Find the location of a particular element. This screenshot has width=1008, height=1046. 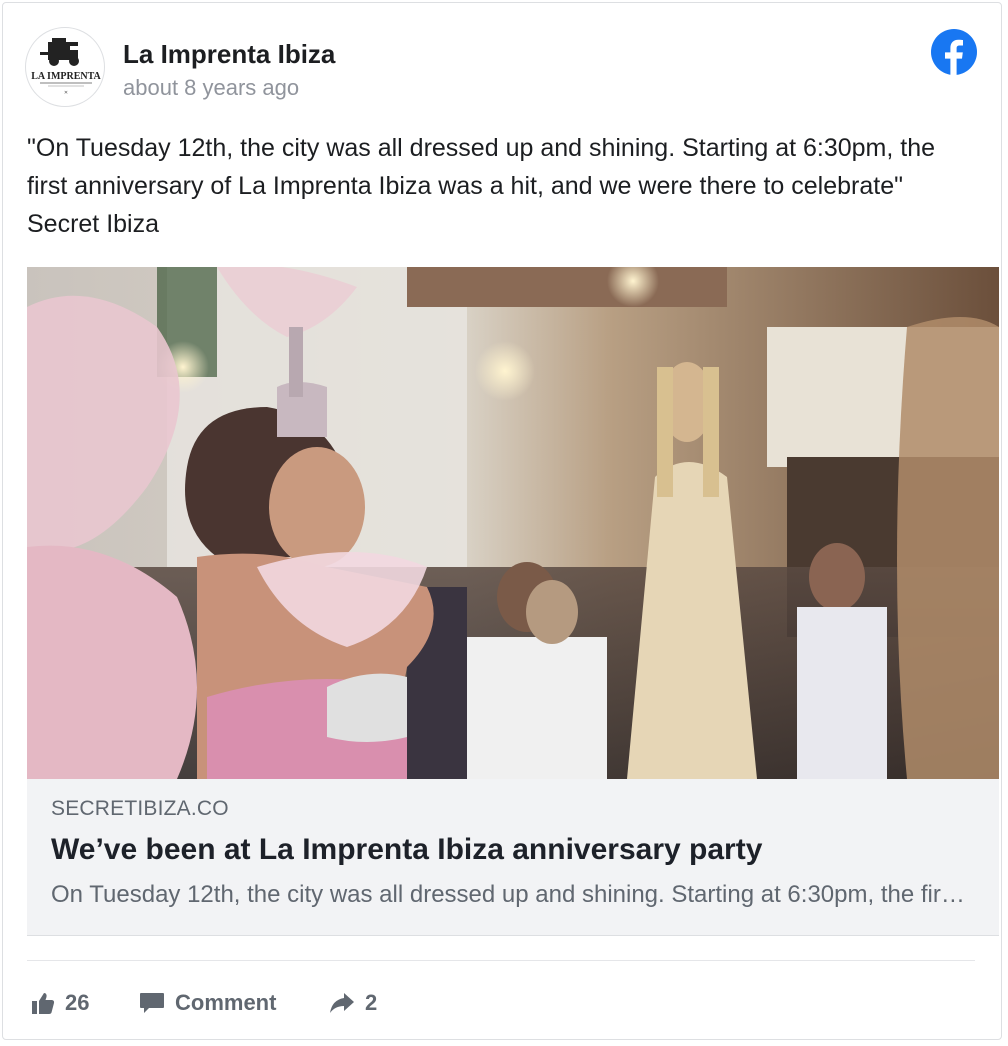

comment-bubble-icon is located at coordinates (152, 1003).